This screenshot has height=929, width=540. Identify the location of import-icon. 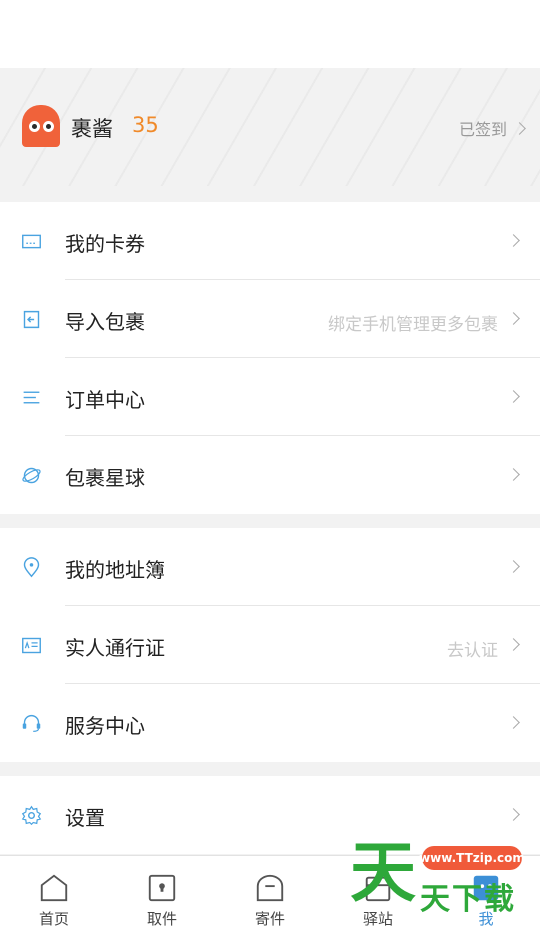
(31, 319).